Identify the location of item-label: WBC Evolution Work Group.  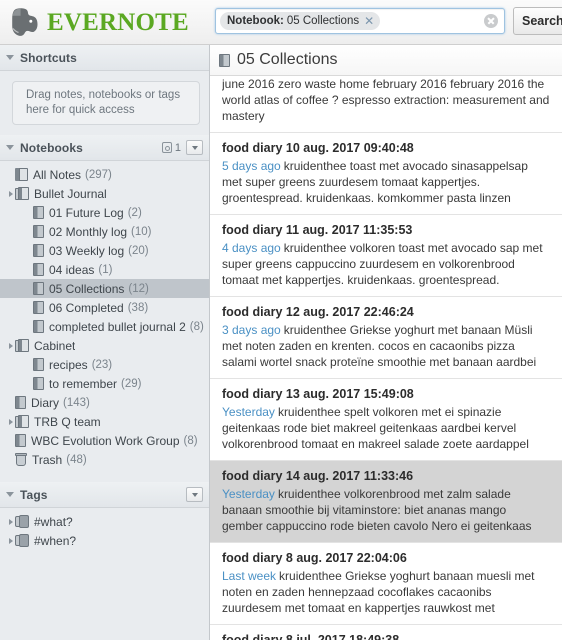
(105, 440).